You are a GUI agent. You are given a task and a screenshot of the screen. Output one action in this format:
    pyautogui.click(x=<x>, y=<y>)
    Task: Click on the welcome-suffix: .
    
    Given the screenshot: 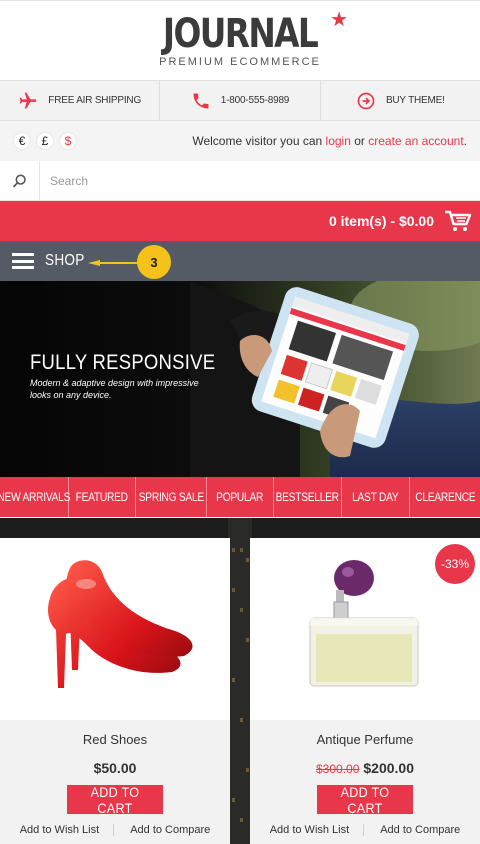 What is the action you would take?
    pyautogui.click(x=465, y=141)
    